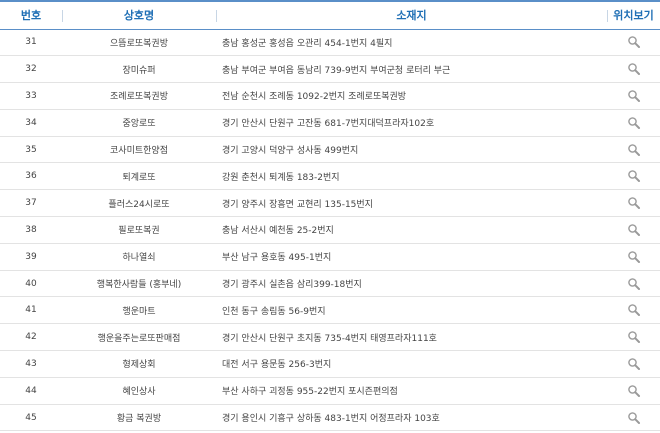  Describe the element at coordinates (31, 418) in the screenshot. I see `row-number: 45` at that location.